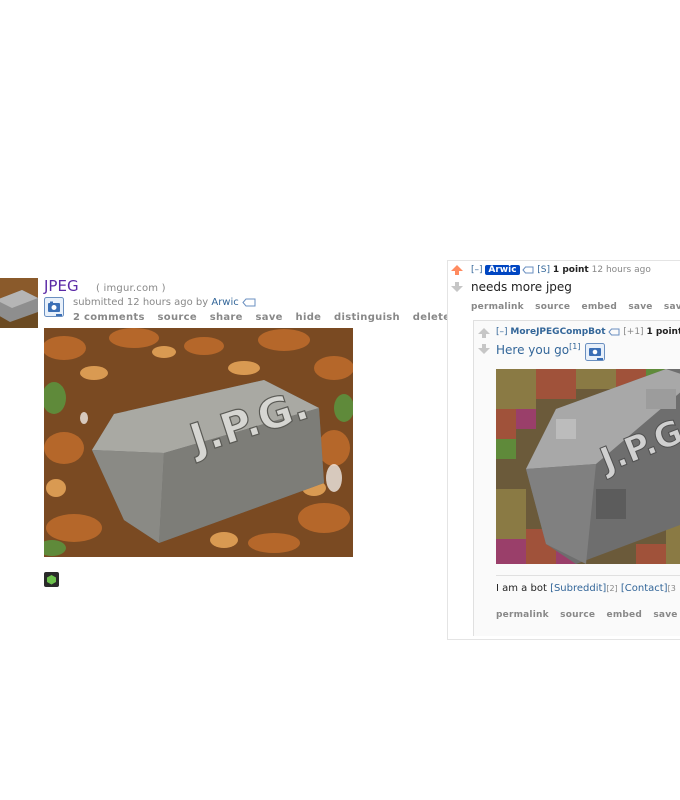  I want to click on reply-points: 1 point, so click(663, 332).